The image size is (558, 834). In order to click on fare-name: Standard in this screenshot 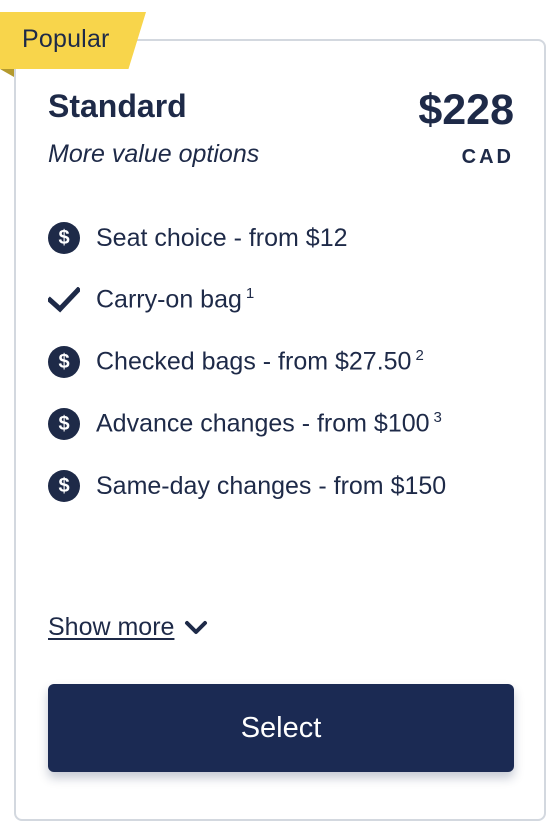, I will do `click(117, 106)`.